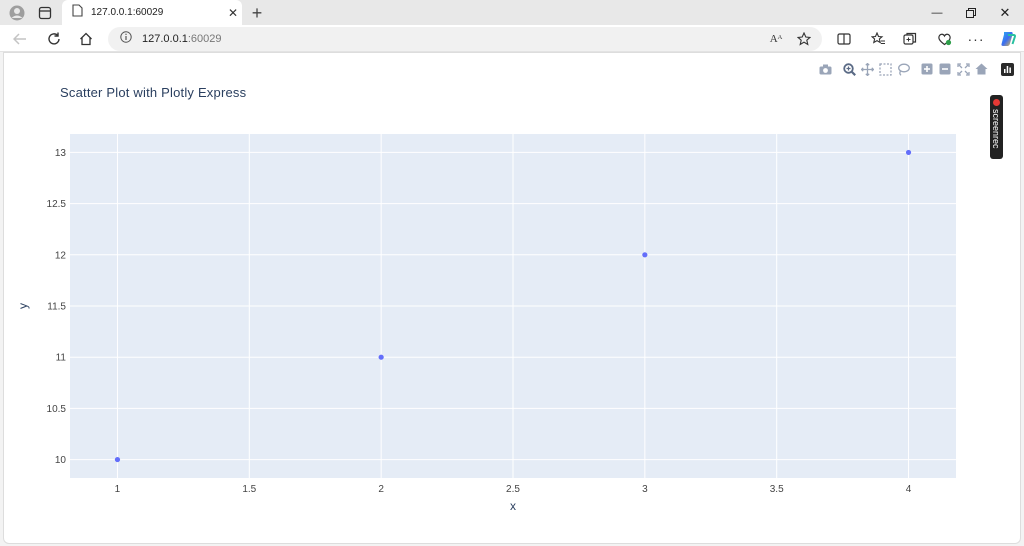  Describe the element at coordinates (23, 306) in the screenshot. I see `y-axis-label: y` at that location.